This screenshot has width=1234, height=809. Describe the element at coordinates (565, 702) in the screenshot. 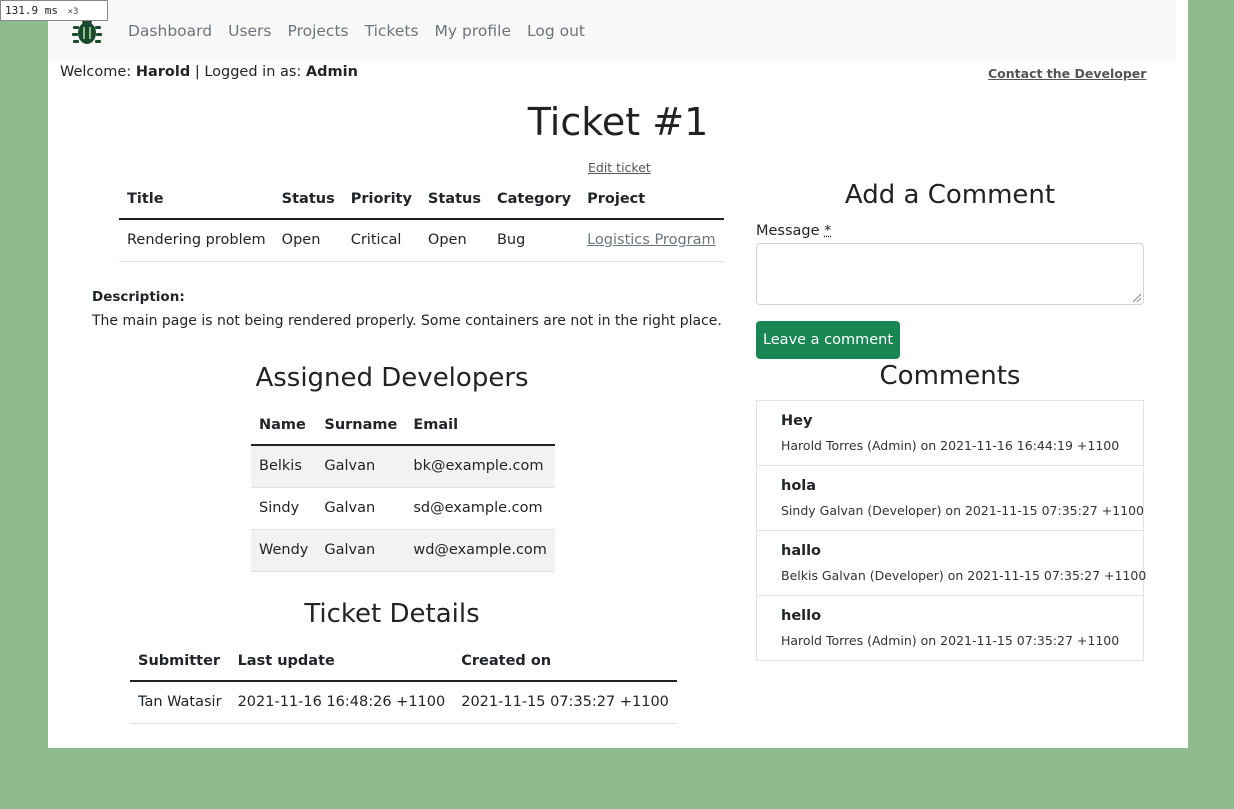

I see `cell-created-on: 2021-11-15 07:35:27 +1100` at that location.